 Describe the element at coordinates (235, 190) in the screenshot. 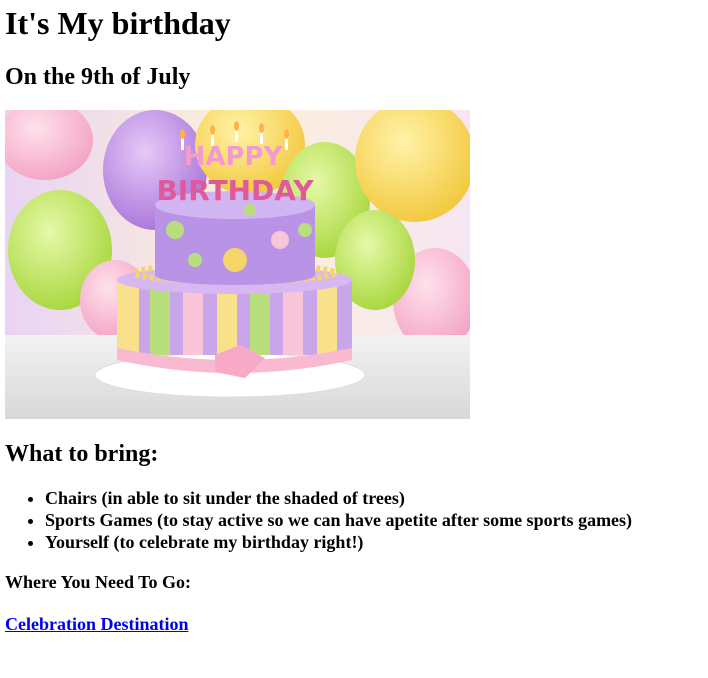

I see `cake-birthday-text: BIRTHDAY` at that location.